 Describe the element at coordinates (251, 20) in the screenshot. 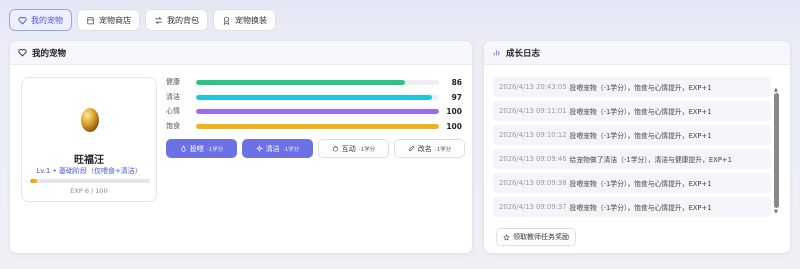

I see `tab-label: 宠物换装` at that location.